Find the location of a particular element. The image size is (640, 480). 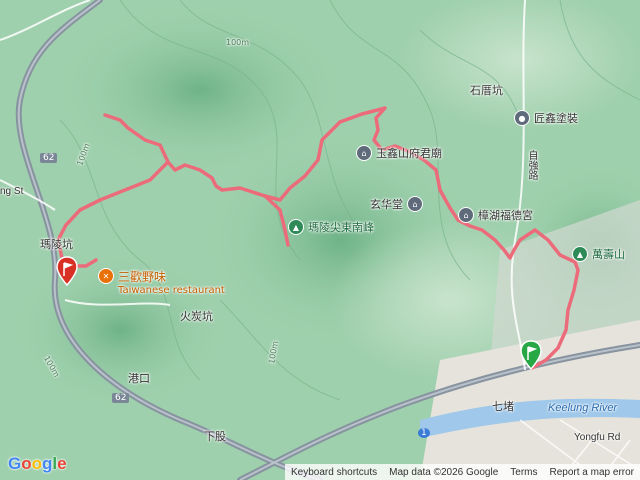

keyboard-shortcuts-link: Keyboard shortcuts is located at coordinates (334, 472).